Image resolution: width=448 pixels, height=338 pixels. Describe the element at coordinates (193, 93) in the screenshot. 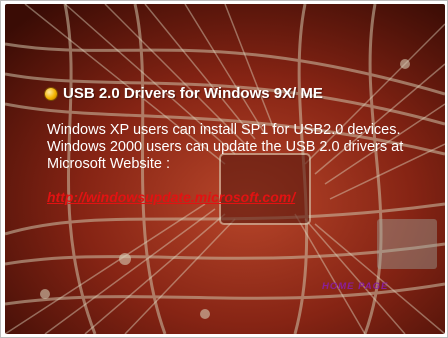

I see `heading-title: USB 2.0 Drivers for Windows 9X/ ME` at that location.